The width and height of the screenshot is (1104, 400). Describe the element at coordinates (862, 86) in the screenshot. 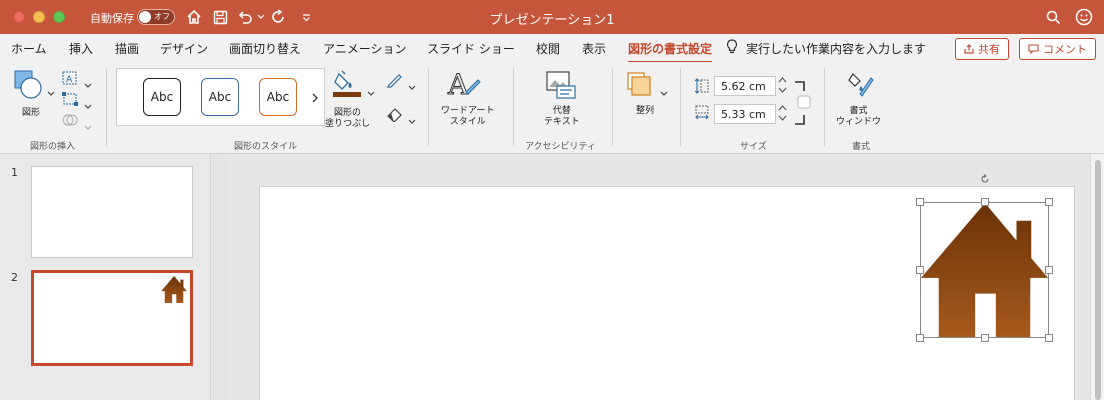

I see `format-pane-icon` at that location.